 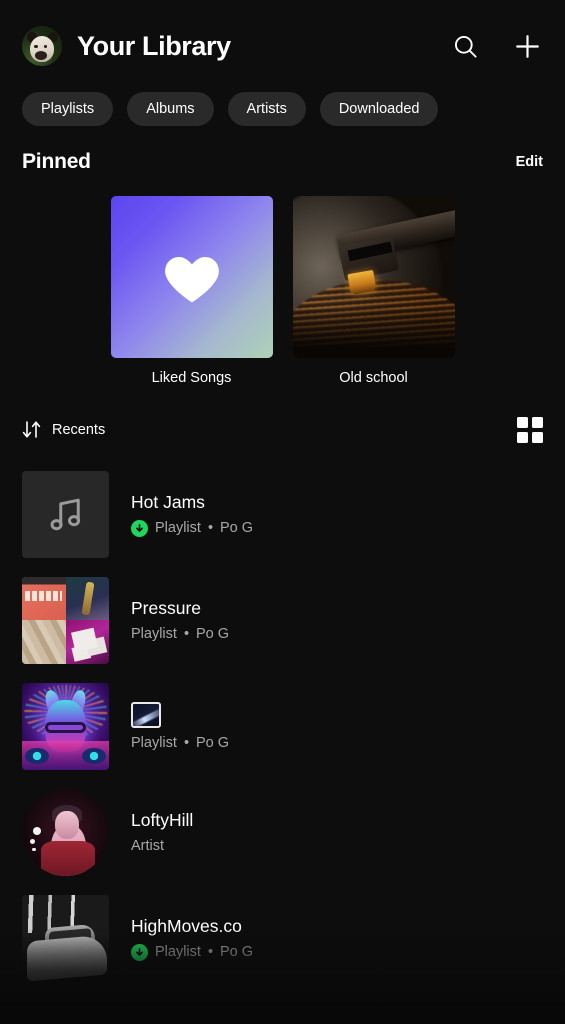 I want to click on list-item-text: HighMoves.co Playlist • Po G, so click(x=192, y=938).